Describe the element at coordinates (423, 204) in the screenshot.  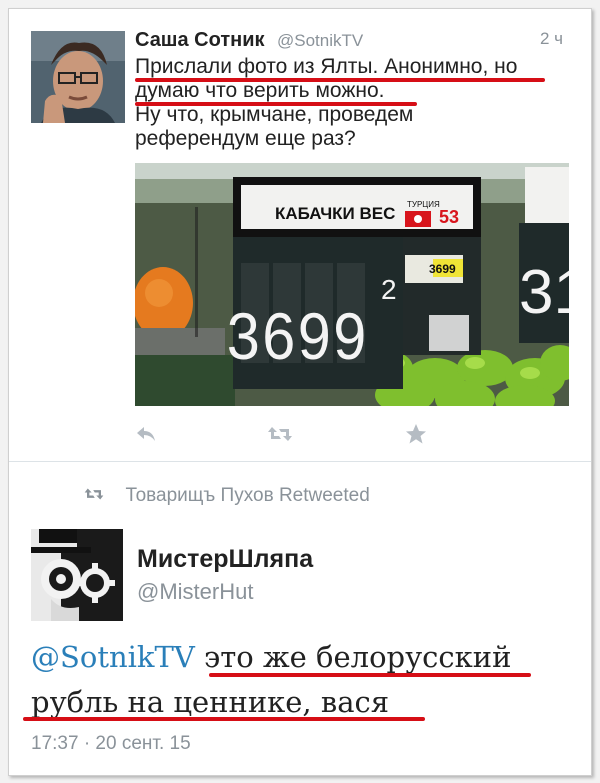
I see `price-country: ТУРЦИЯ` at that location.